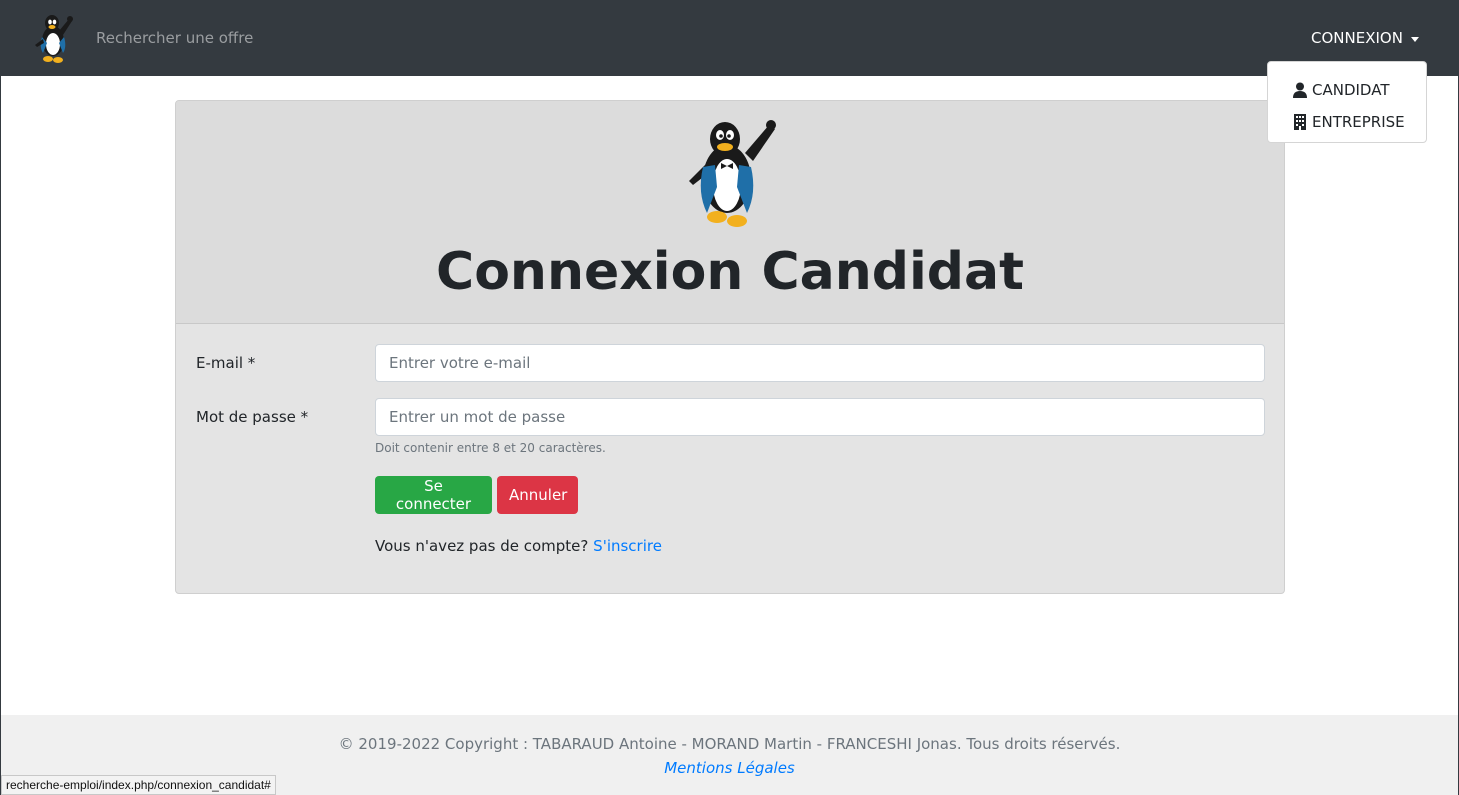 Image resolution: width=1459 pixels, height=795 pixels. What do you see at coordinates (1358, 122) in the screenshot?
I see `dropdown-item-label: ENTREPRISE` at bounding box center [1358, 122].